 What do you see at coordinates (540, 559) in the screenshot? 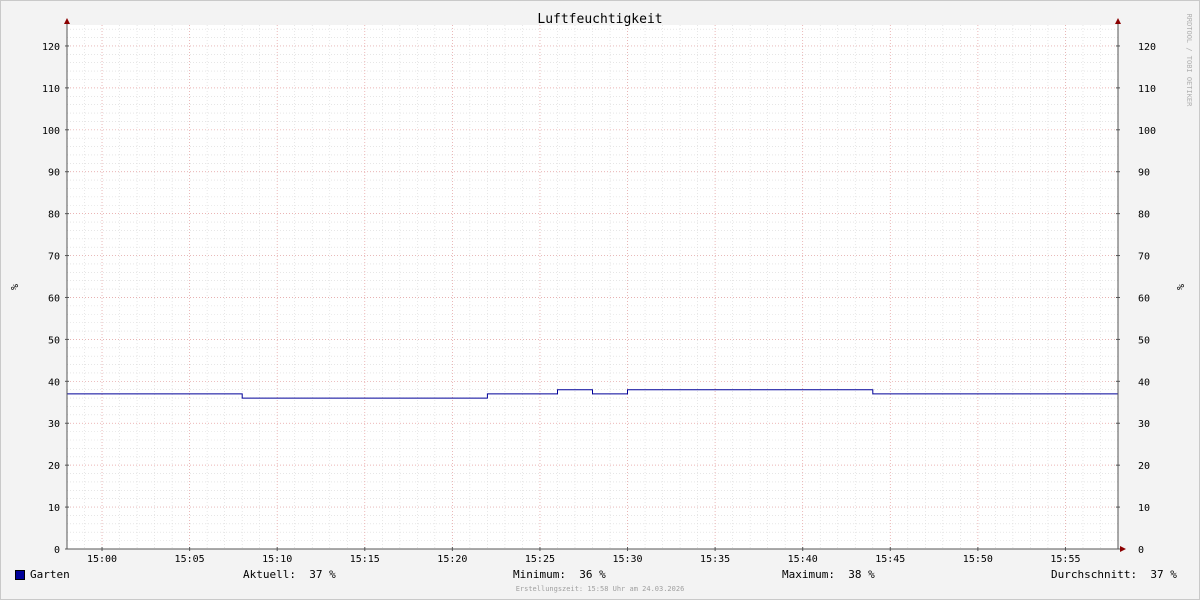
I see `x-tick-label: 15:25` at bounding box center [540, 559].